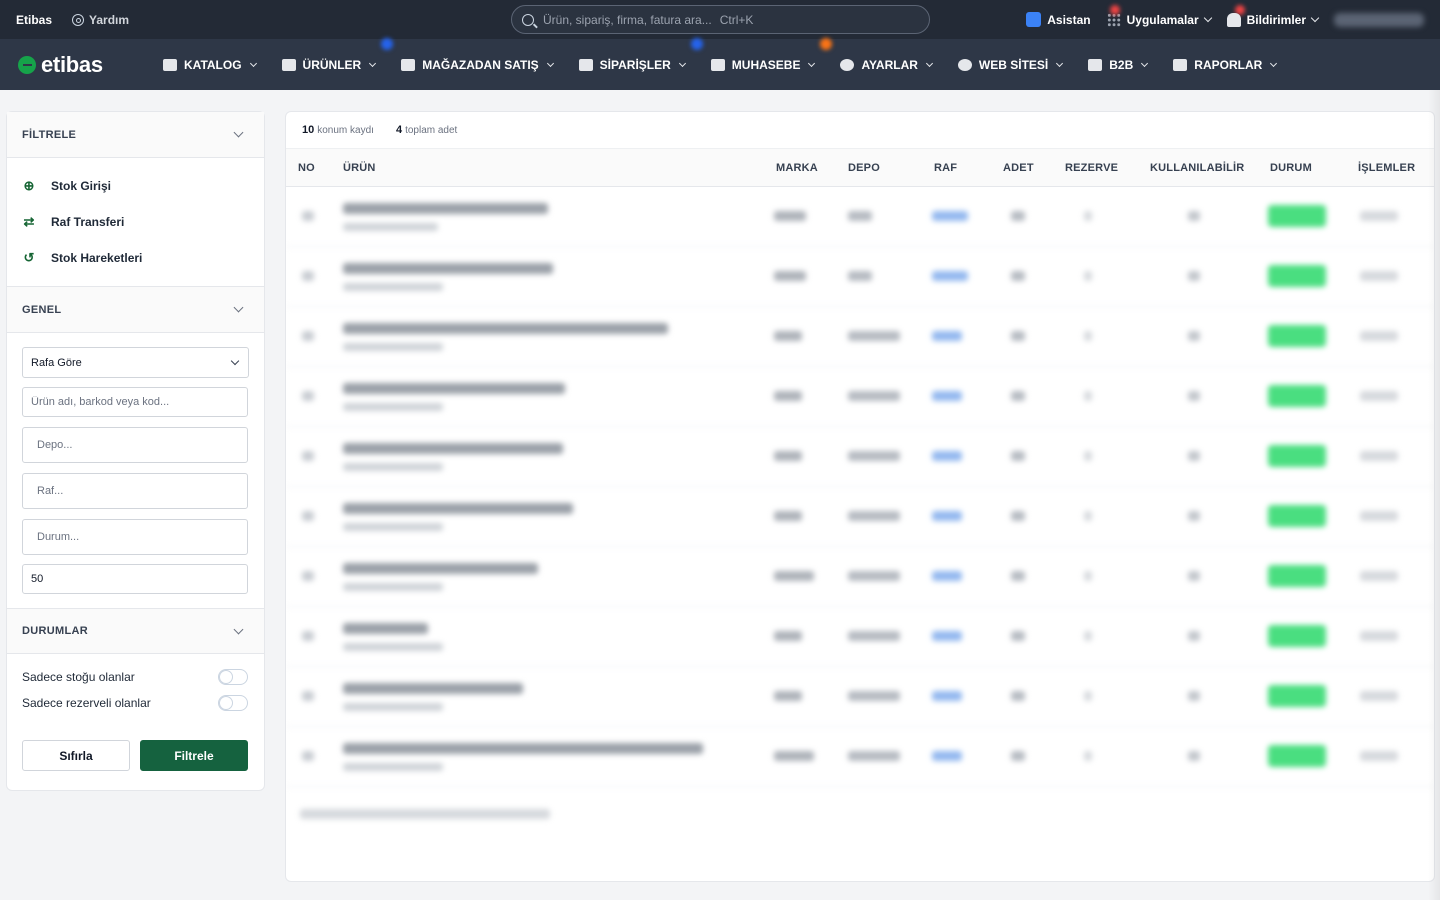  Describe the element at coordinates (233, 677) in the screenshot. I see `stock-only-toggle` at that location.